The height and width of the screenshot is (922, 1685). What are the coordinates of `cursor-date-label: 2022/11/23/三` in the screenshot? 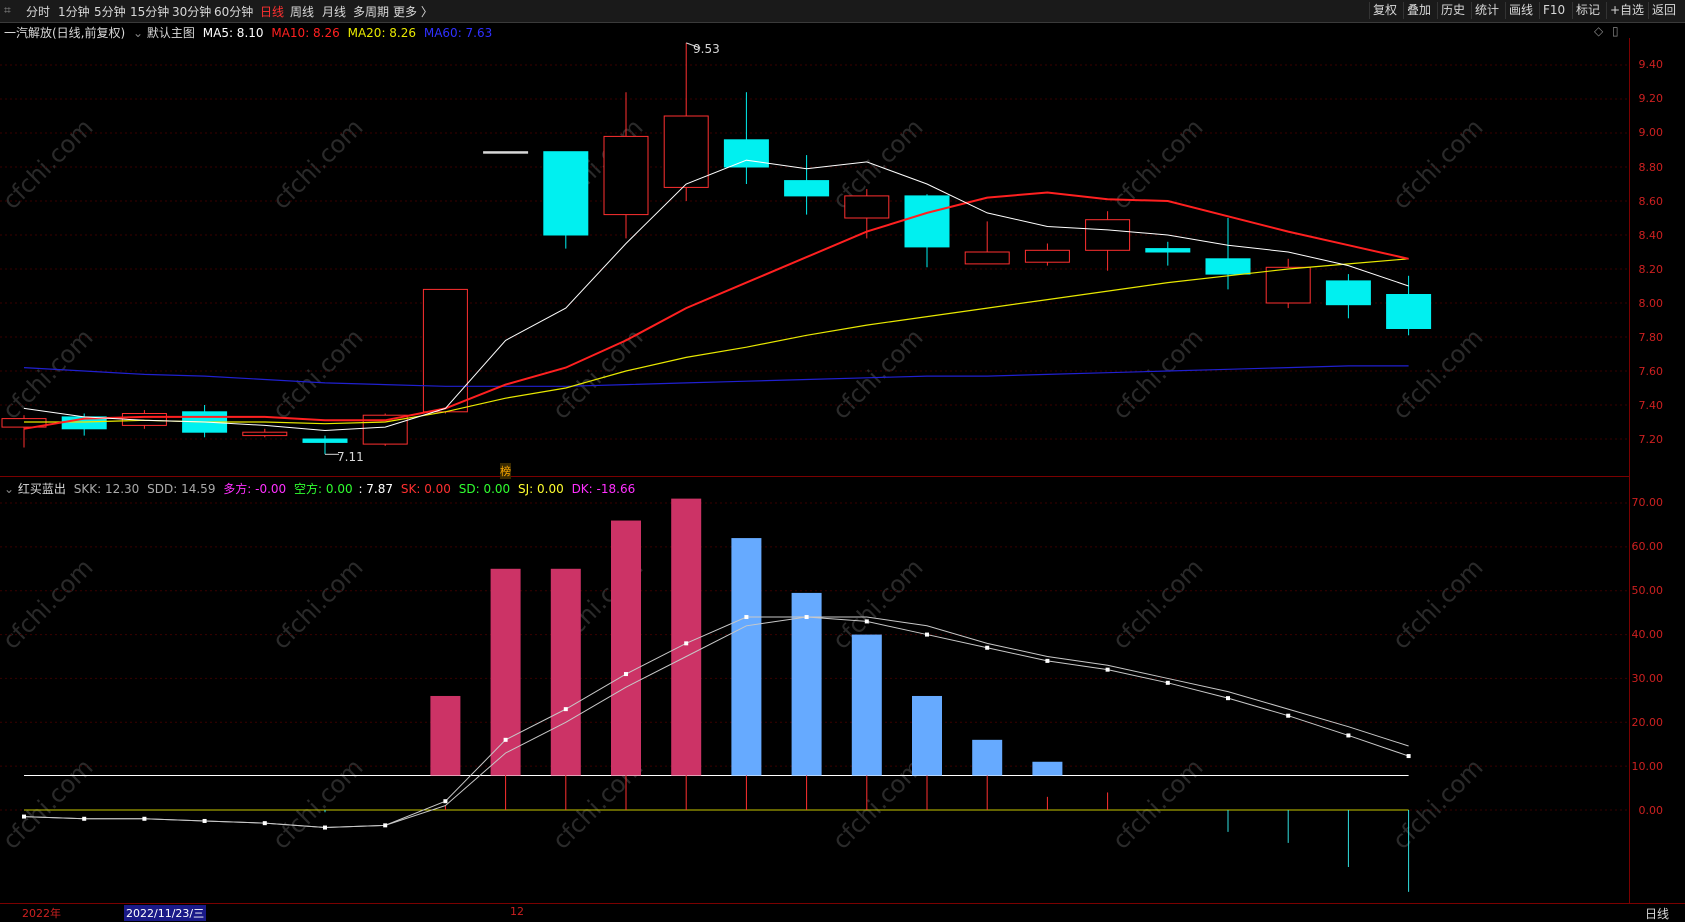 It's located at (165, 913).